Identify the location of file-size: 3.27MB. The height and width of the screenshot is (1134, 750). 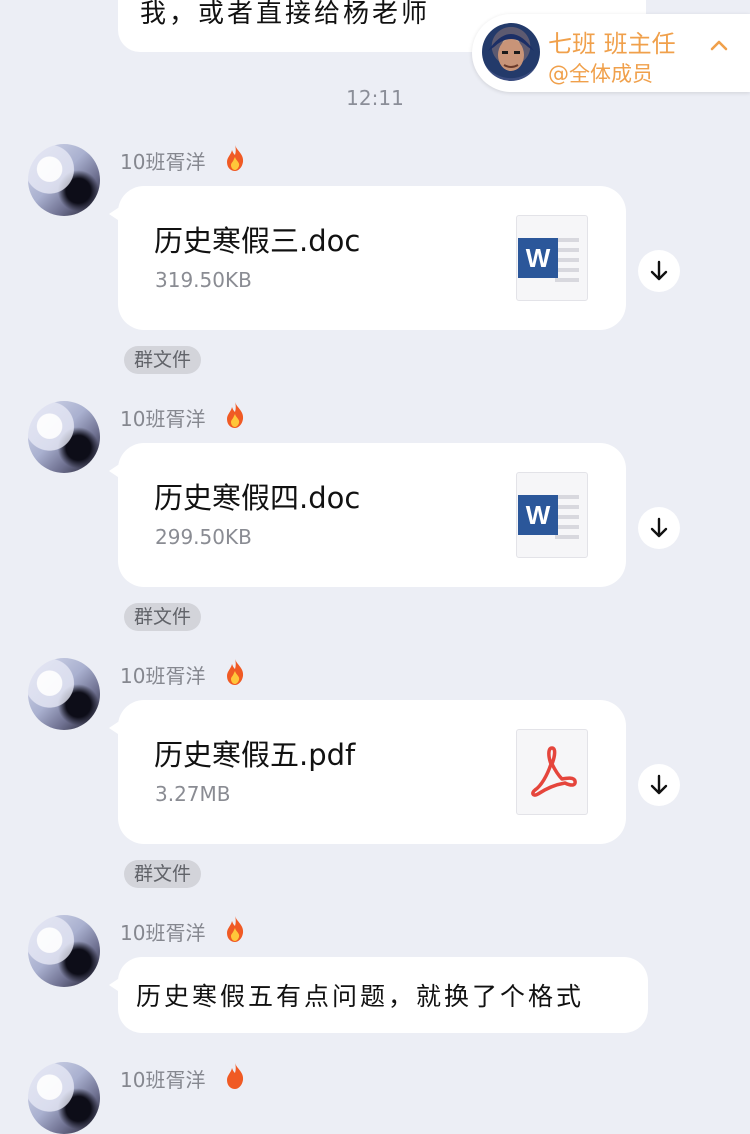
(193, 794).